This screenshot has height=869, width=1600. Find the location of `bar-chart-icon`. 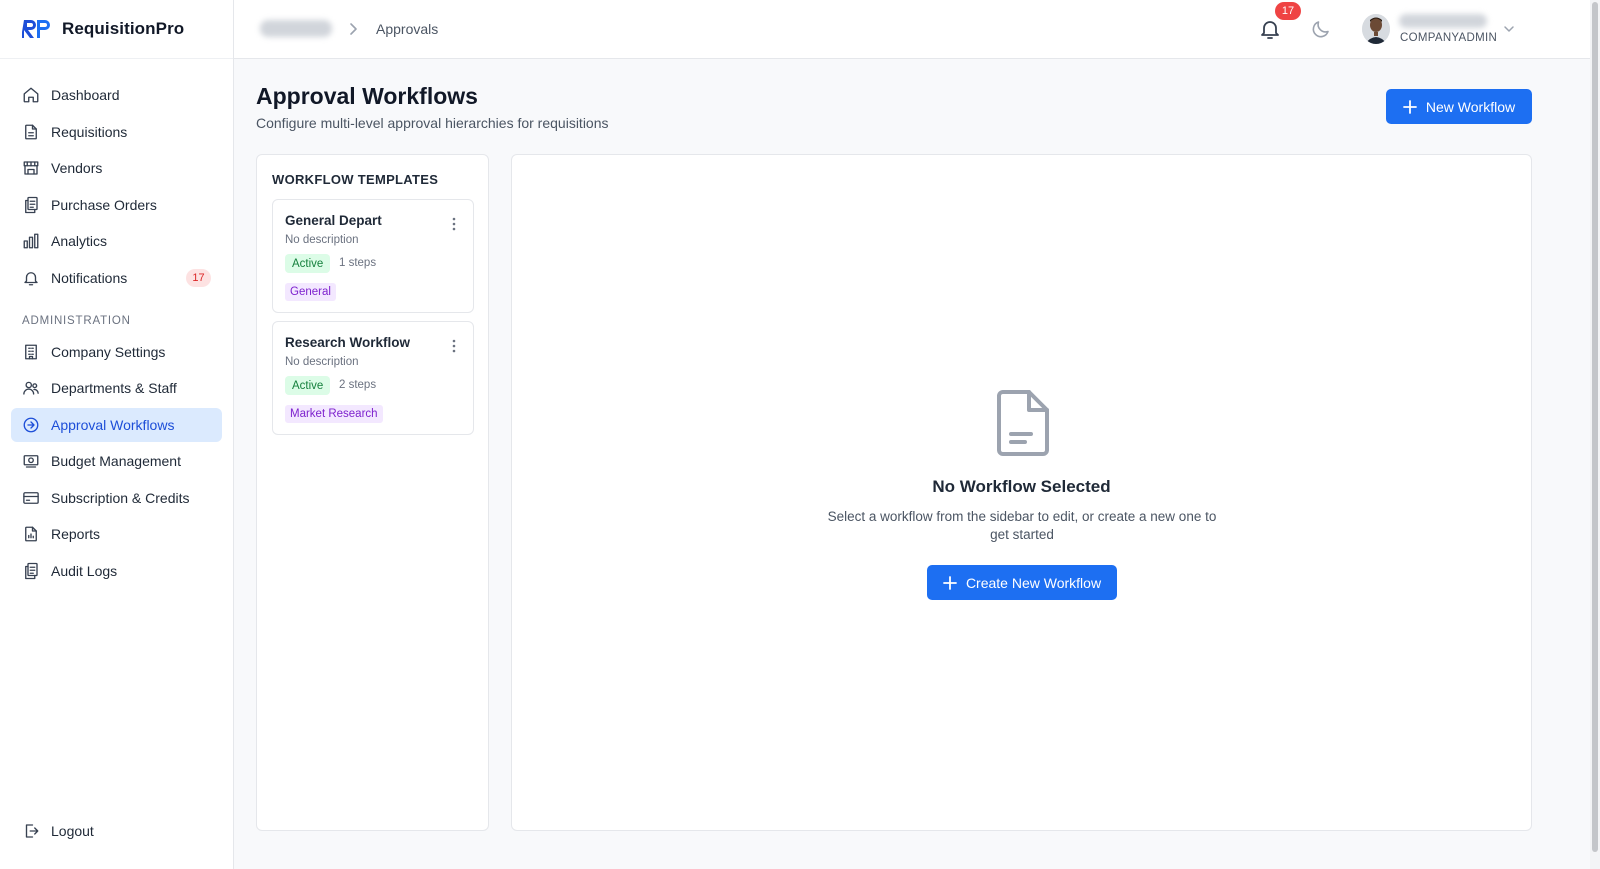

bar-chart-icon is located at coordinates (31, 241).